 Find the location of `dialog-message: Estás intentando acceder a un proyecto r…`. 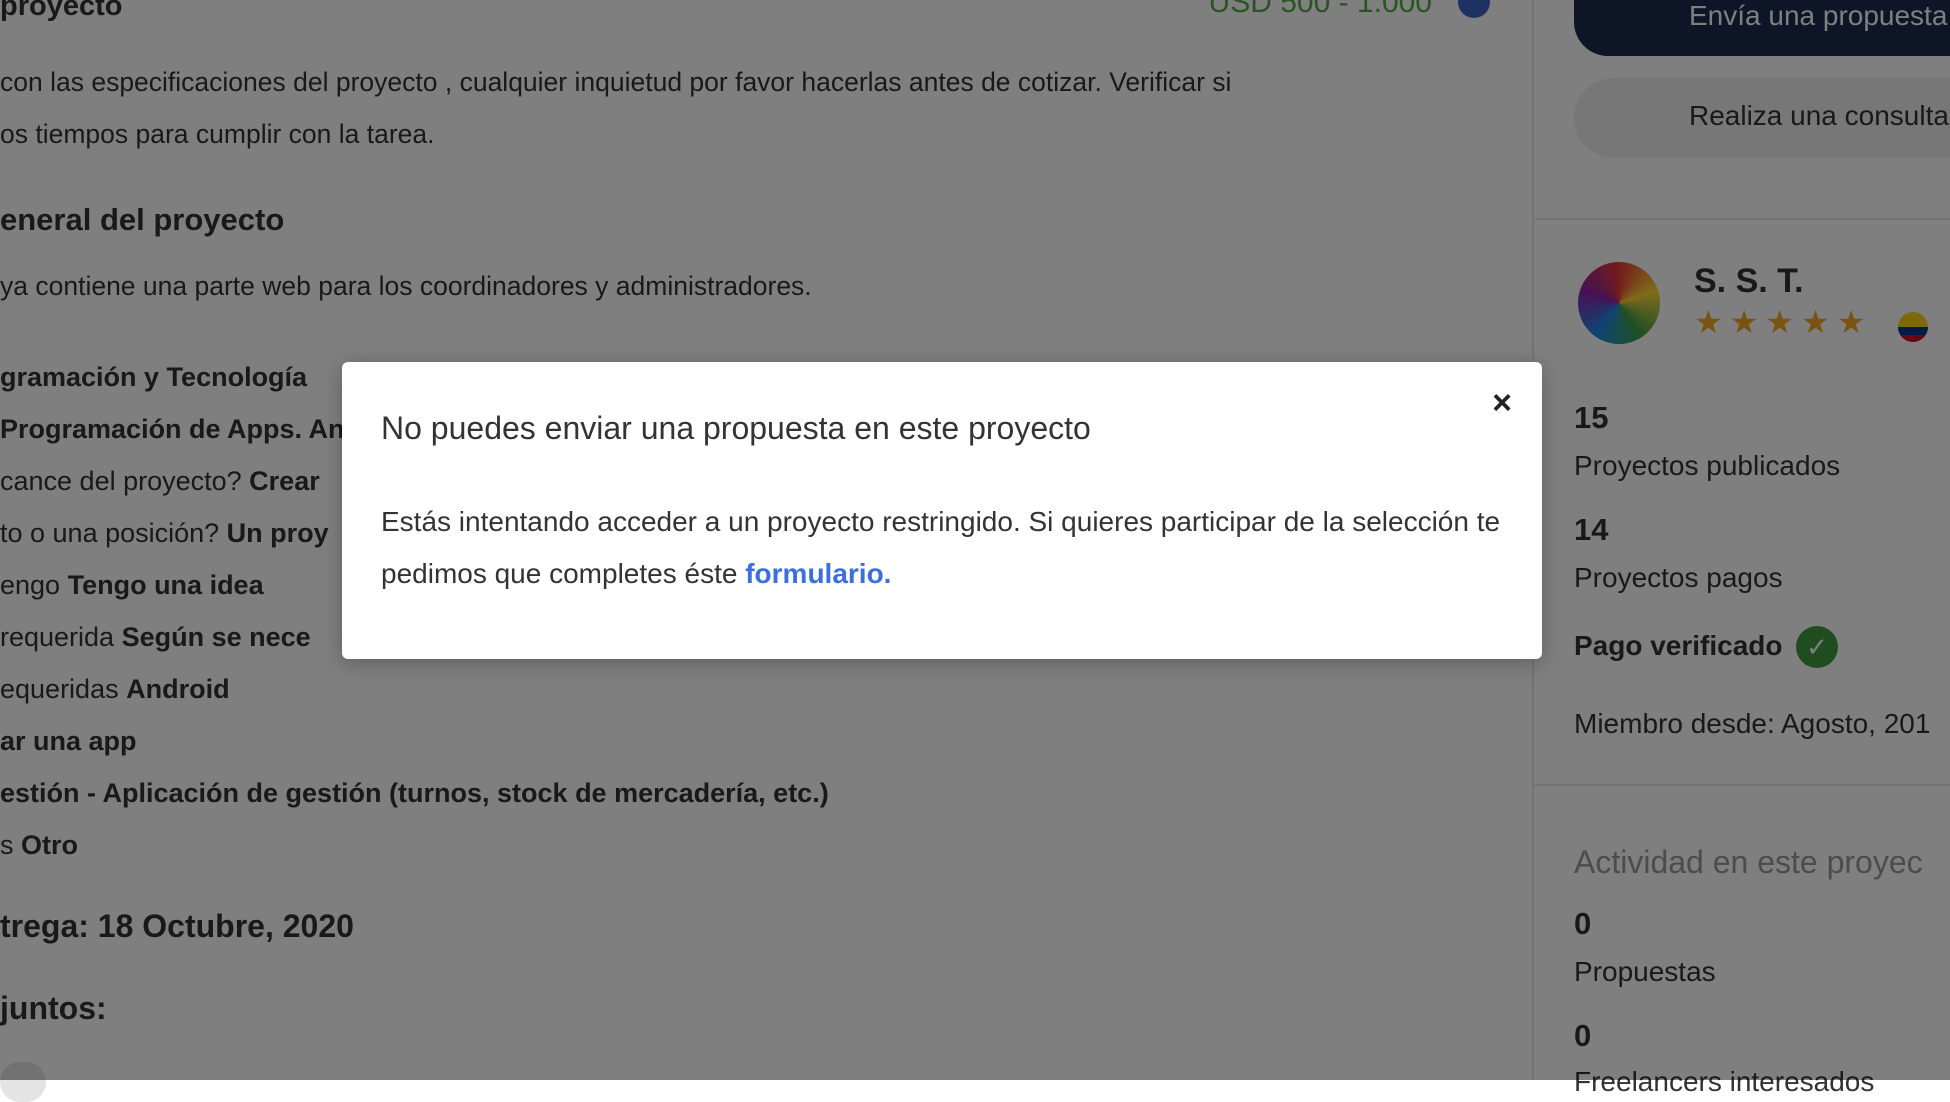

dialog-message: Estás intentando acceder a un proyecto r… is located at coordinates (941, 547).